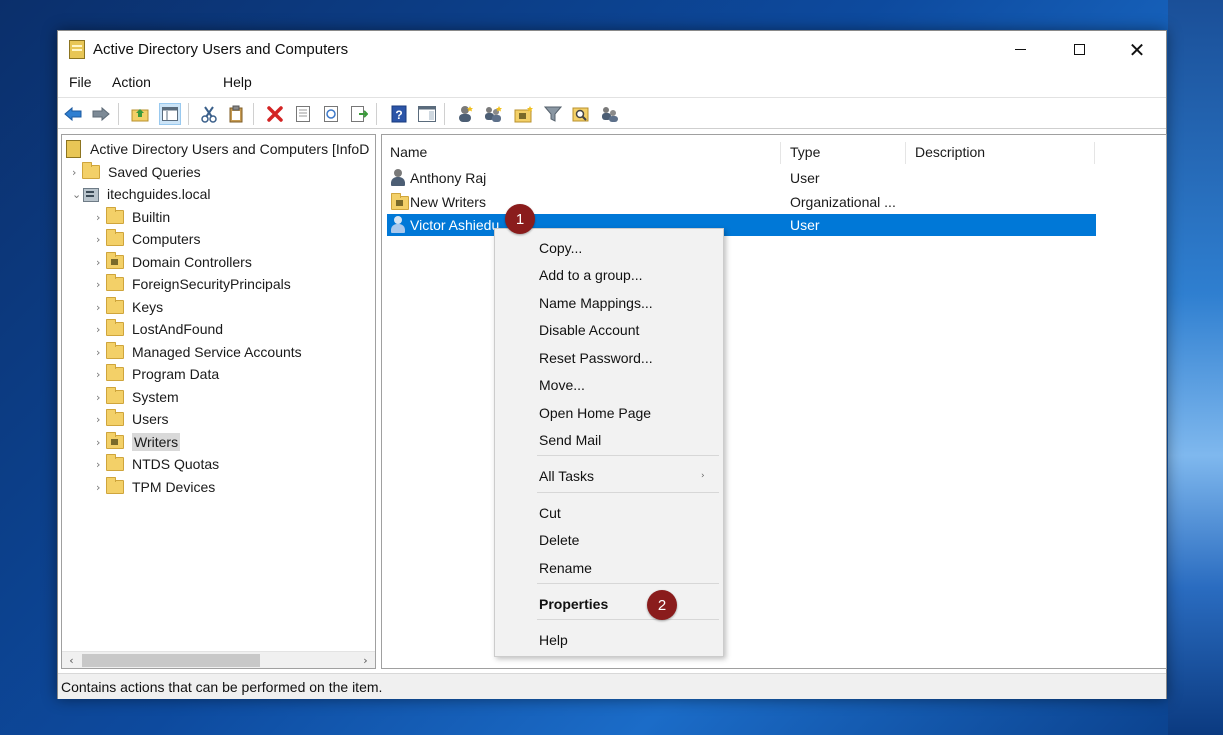 The width and height of the screenshot is (1223, 735). I want to click on list-item-anthony-raj: Anthony Raj User, so click(741, 178).